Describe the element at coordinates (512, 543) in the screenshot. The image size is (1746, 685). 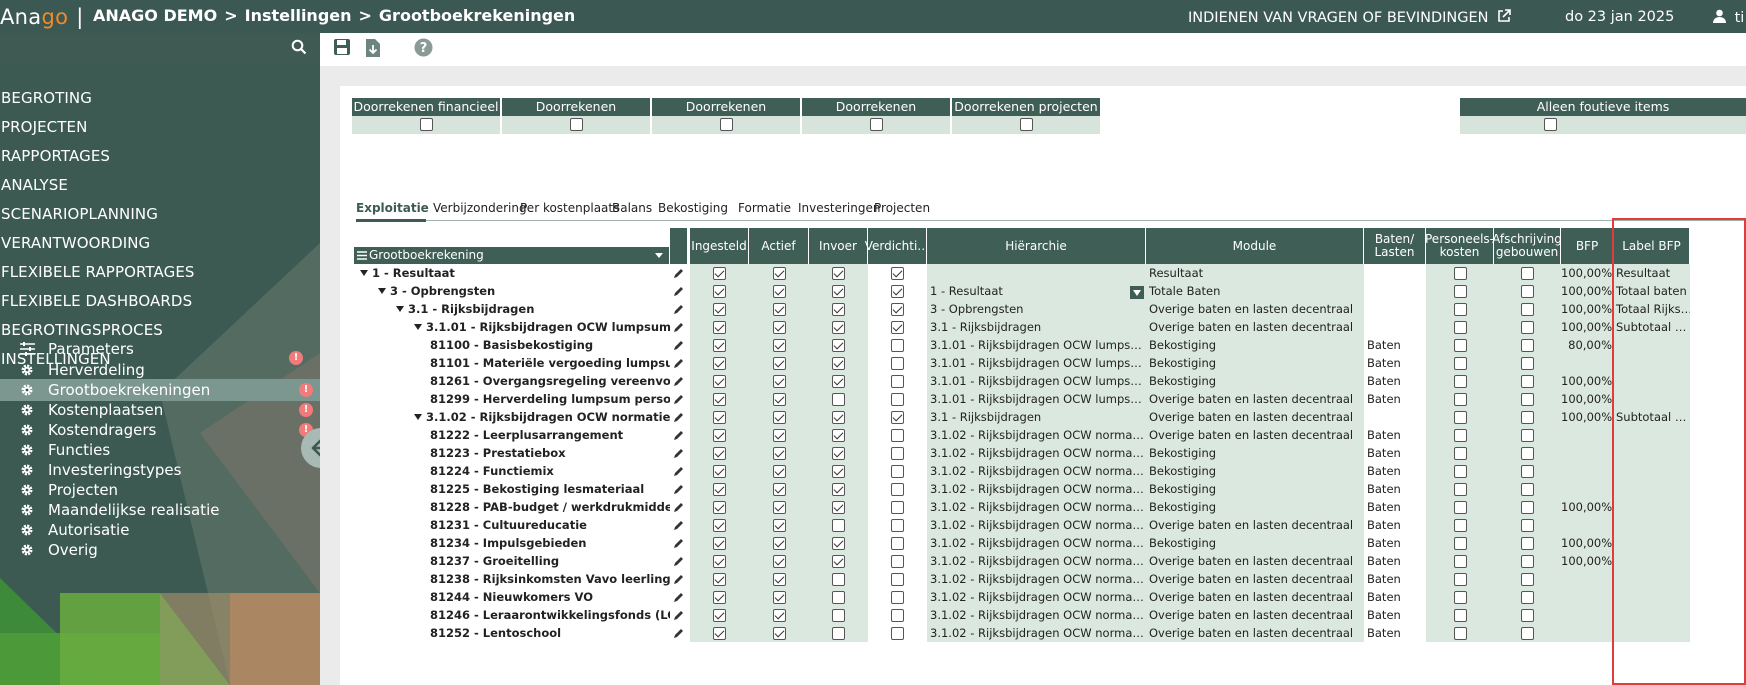
I see `account-name-cell: 81234 - Impulsgebieden` at that location.